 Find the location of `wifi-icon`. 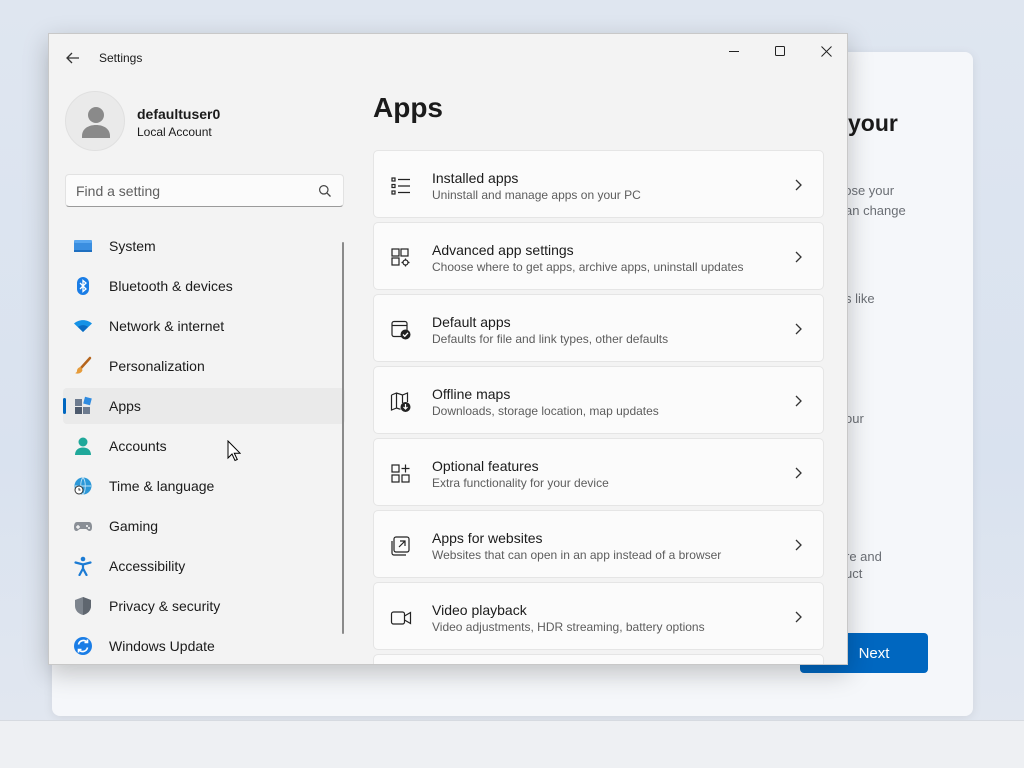

wifi-icon is located at coordinates (83, 326).